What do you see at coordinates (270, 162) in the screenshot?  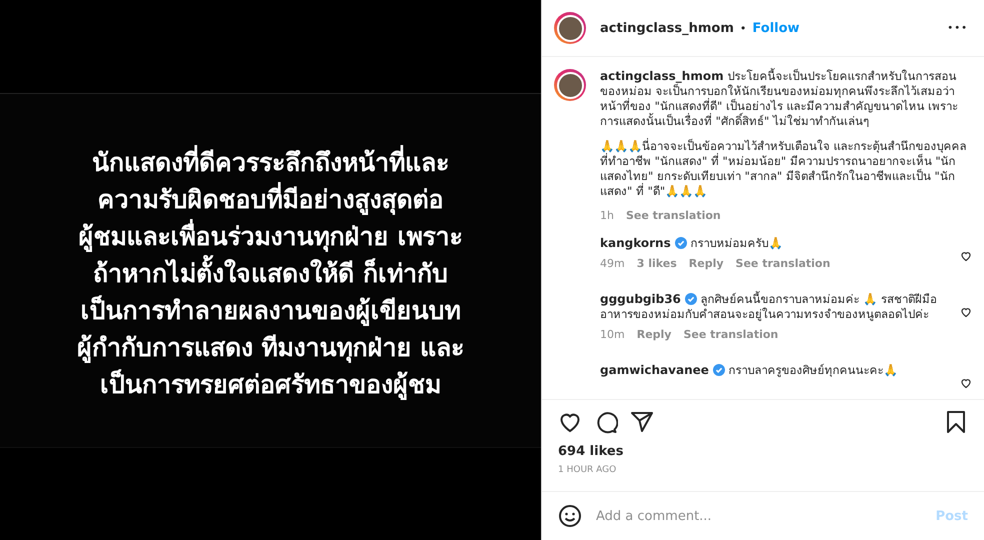 I see `caption-line: นักแสดงที่ดีควรระลึกถึงหน้าที่และ` at bounding box center [270, 162].